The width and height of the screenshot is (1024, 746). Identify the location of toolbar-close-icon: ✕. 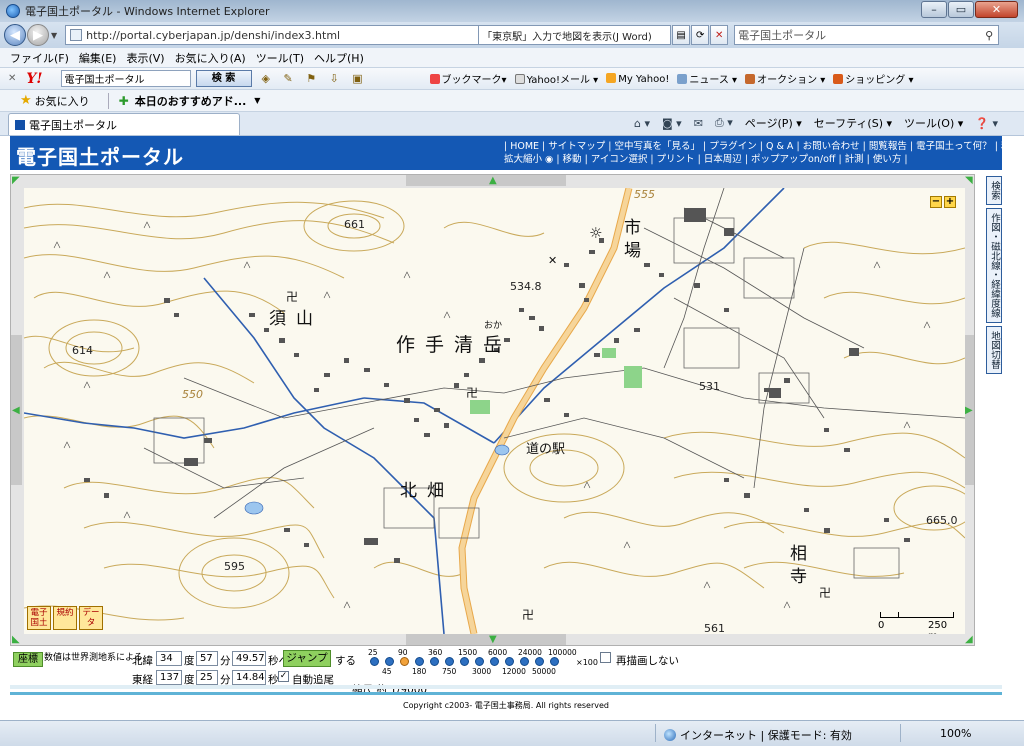
(12, 78).